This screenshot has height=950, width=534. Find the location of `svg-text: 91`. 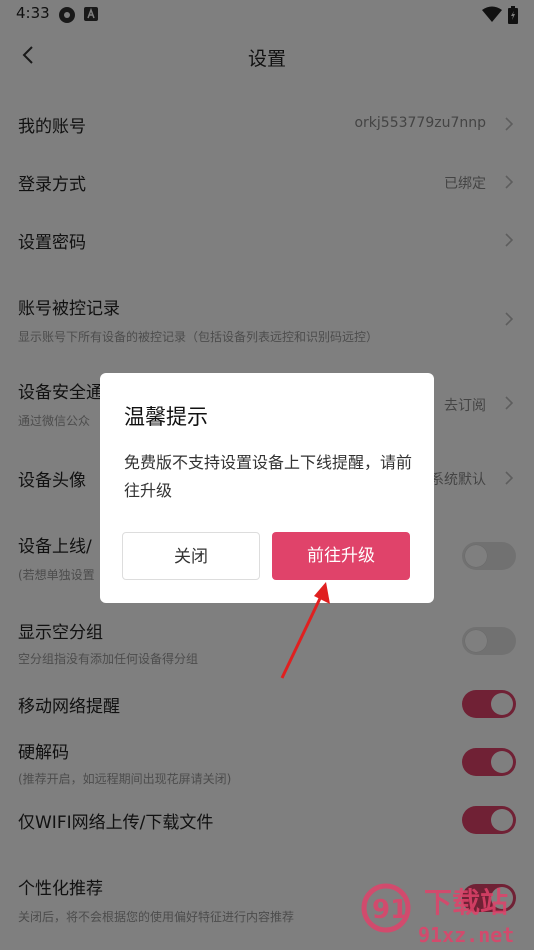

svg-text: 91 is located at coordinates (390, 910).